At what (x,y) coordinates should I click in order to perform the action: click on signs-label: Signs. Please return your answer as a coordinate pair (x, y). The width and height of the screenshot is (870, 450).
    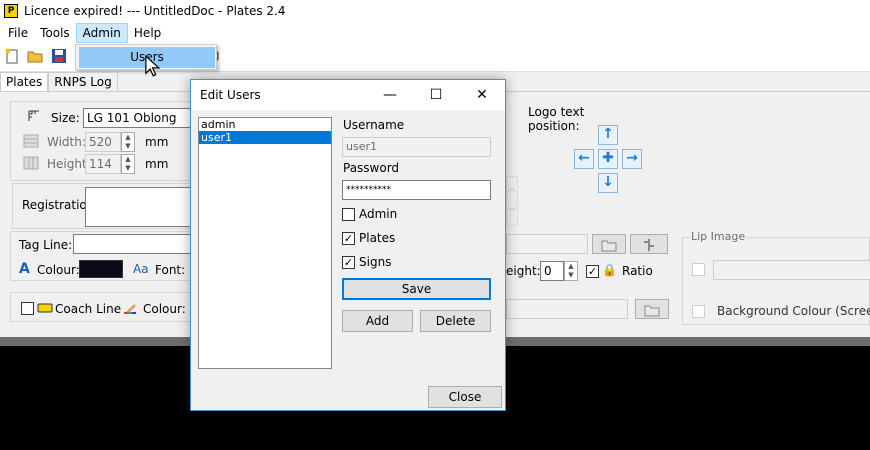
    Looking at the image, I should click on (375, 262).